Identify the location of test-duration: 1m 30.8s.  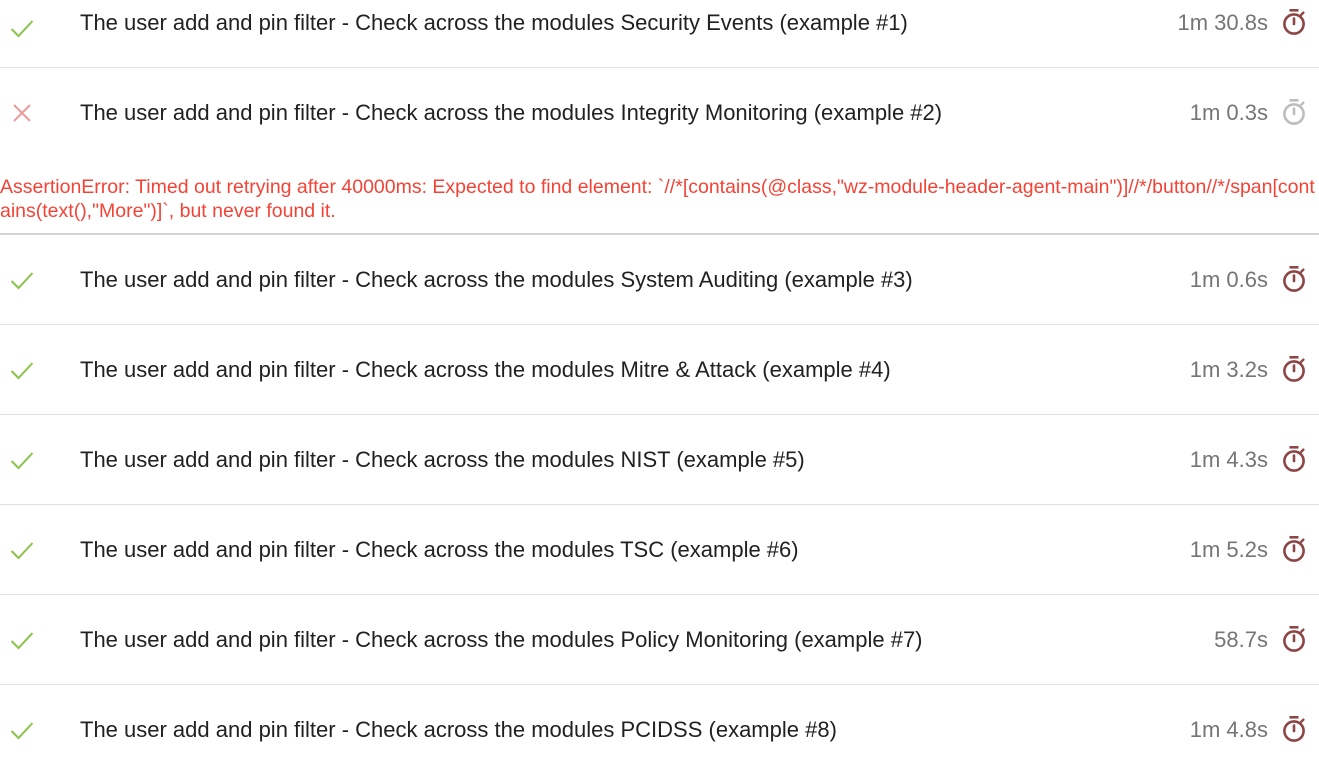
(1223, 22).